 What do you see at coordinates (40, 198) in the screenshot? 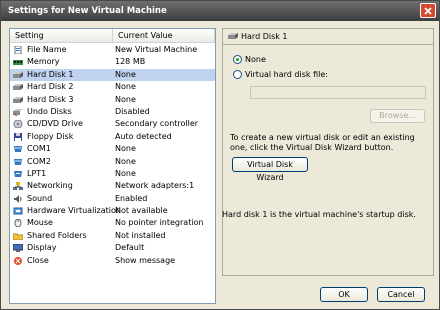
I see `setting-name: Sound` at bounding box center [40, 198].